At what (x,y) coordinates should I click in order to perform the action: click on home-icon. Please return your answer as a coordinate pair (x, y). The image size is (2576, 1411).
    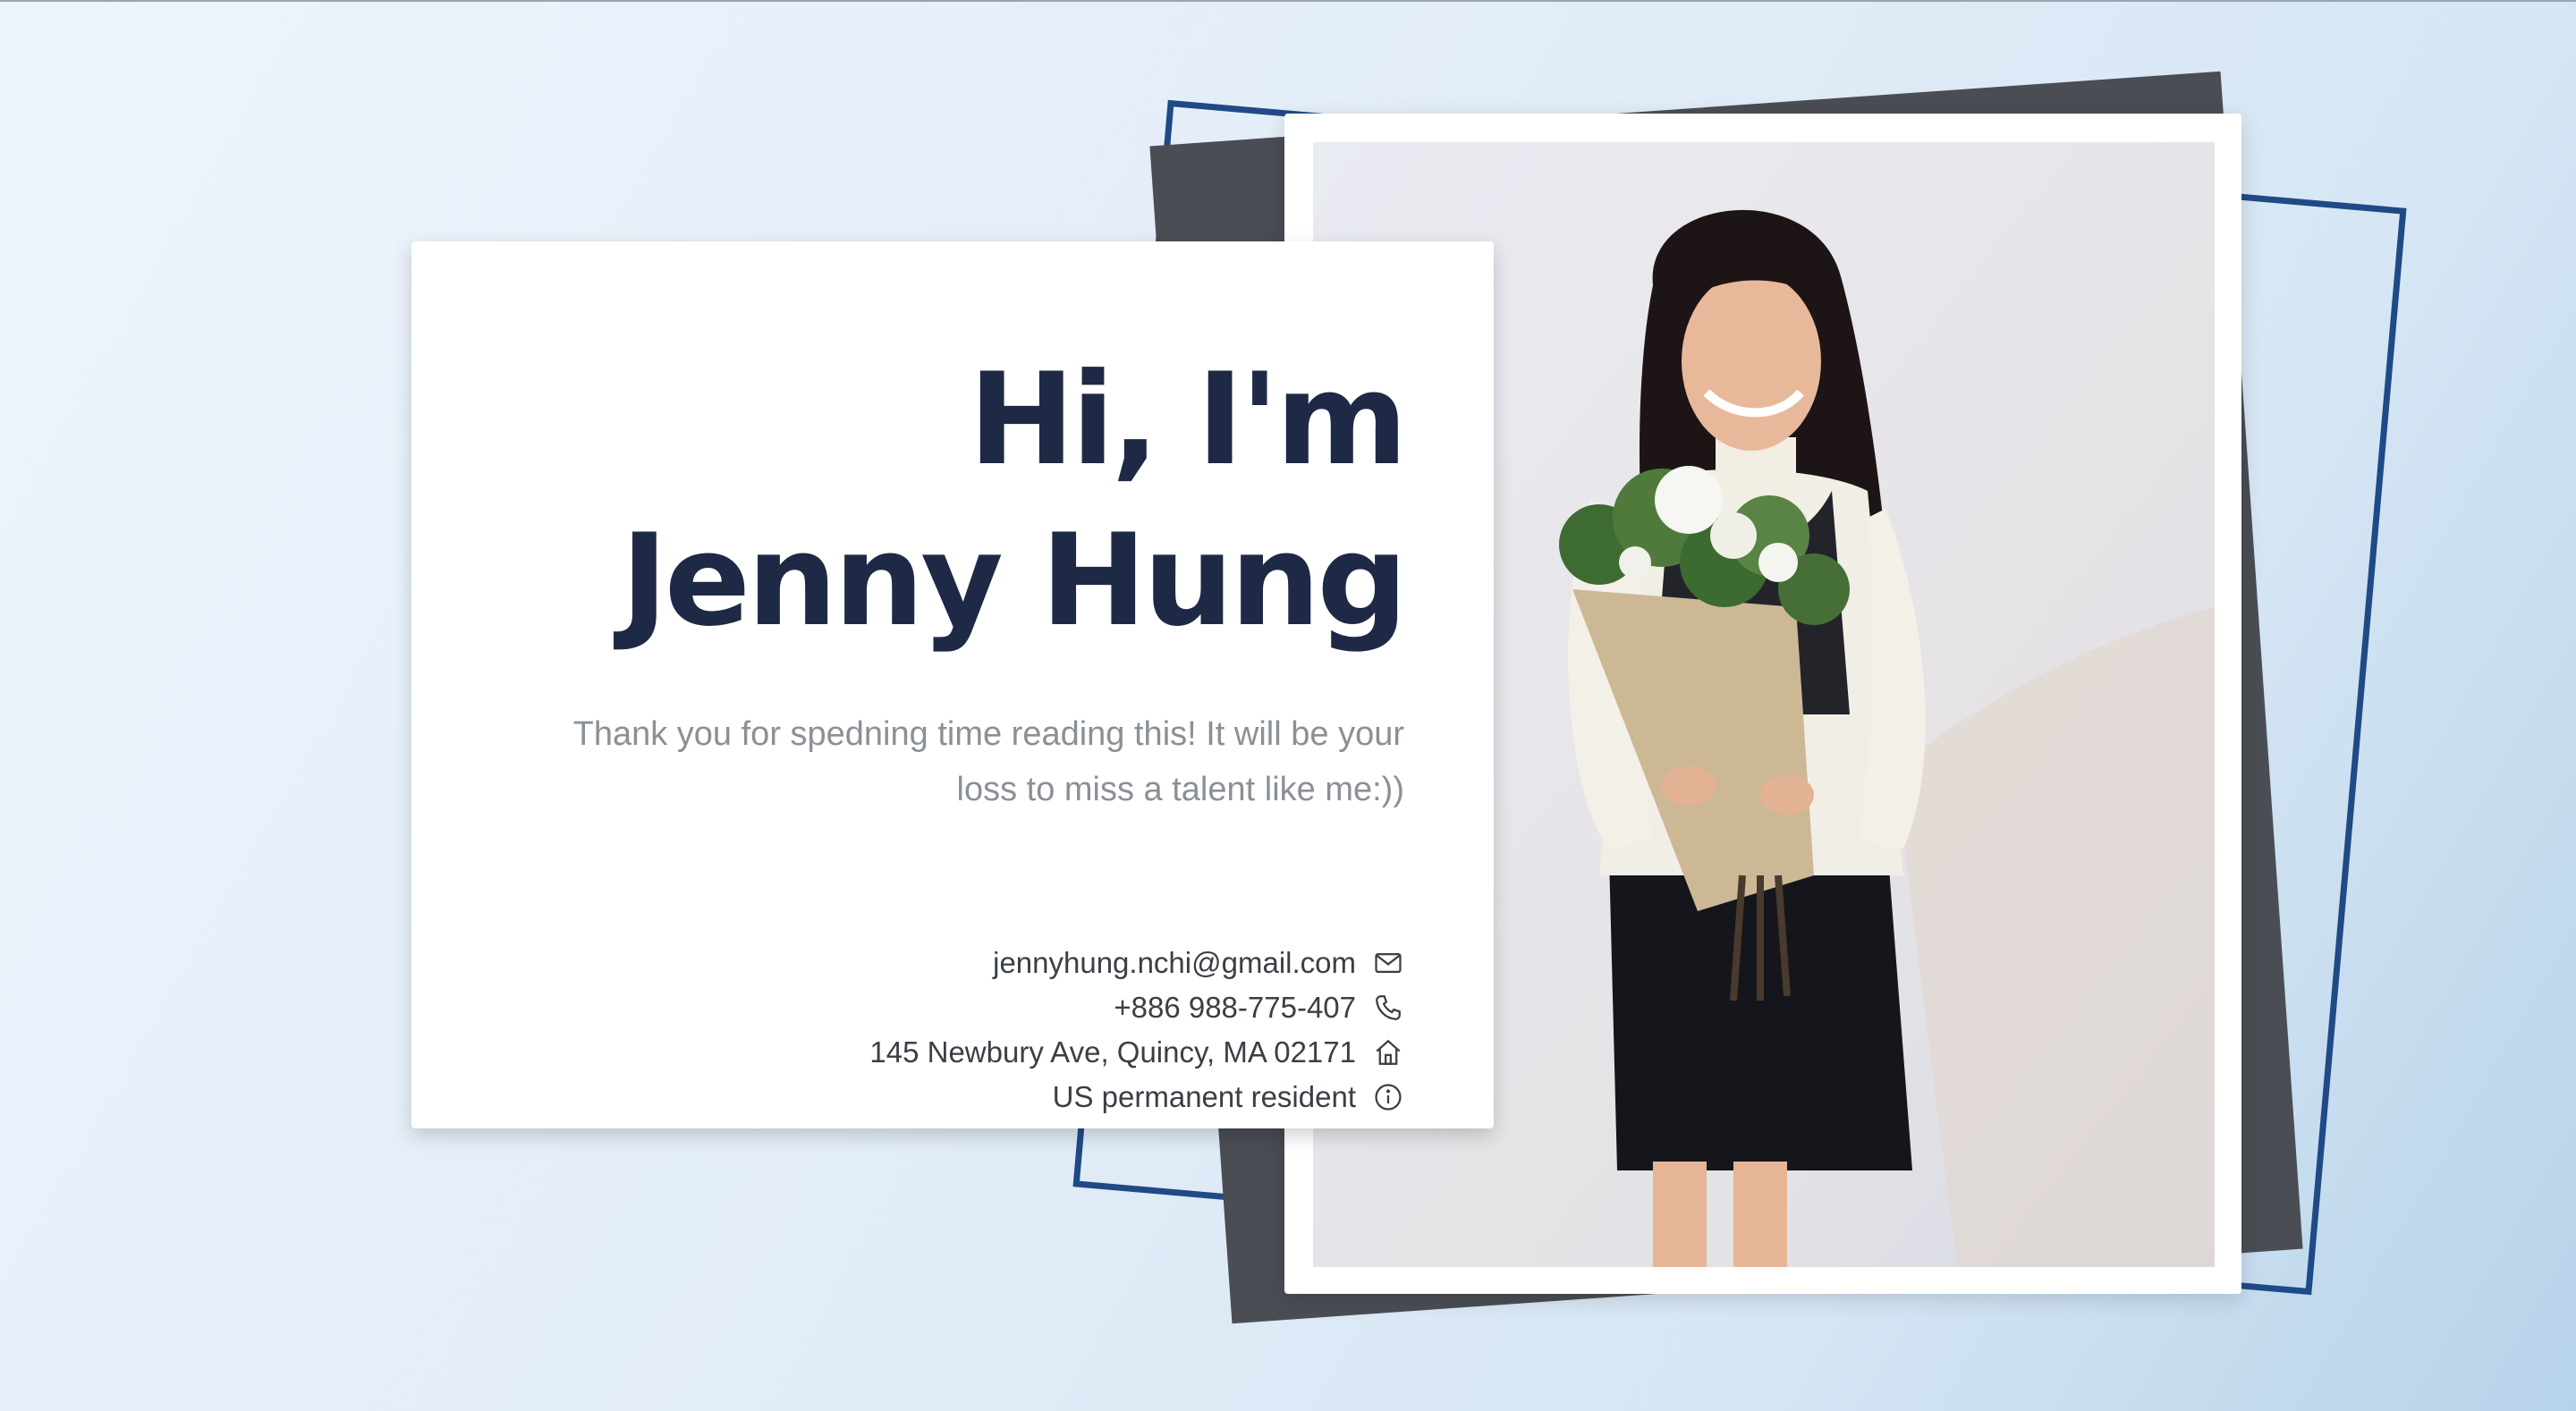
    Looking at the image, I should click on (1388, 1052).